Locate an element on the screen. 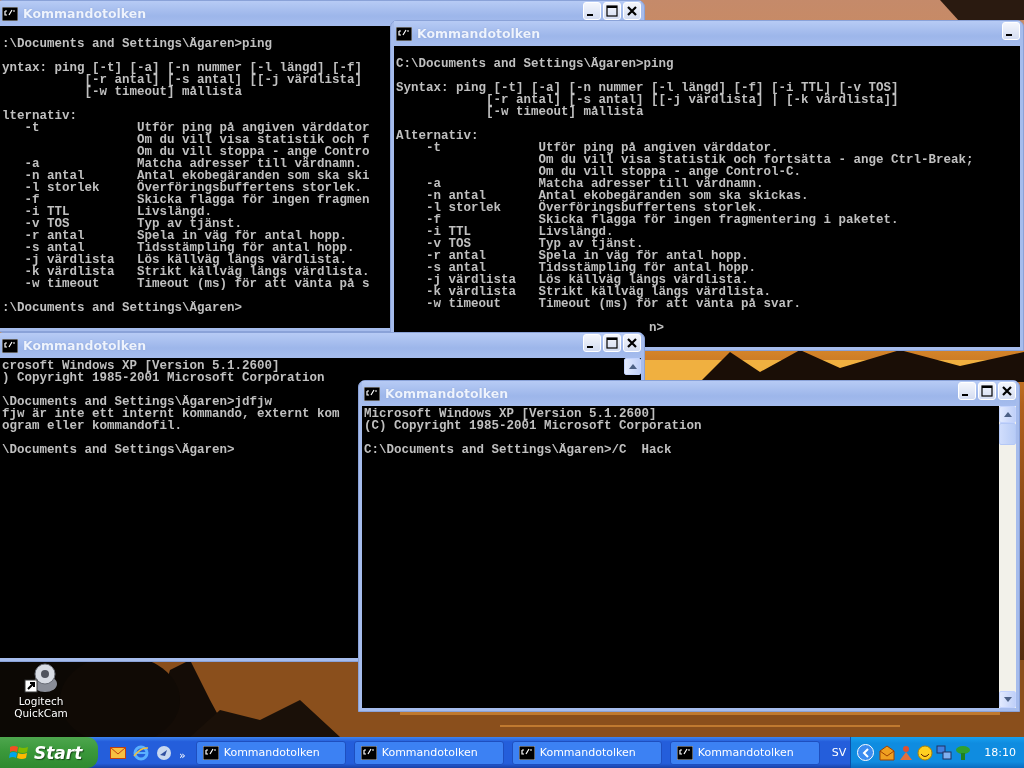 The image size is (1024, 768). start-button: Start is located at coordinates (49, 752).